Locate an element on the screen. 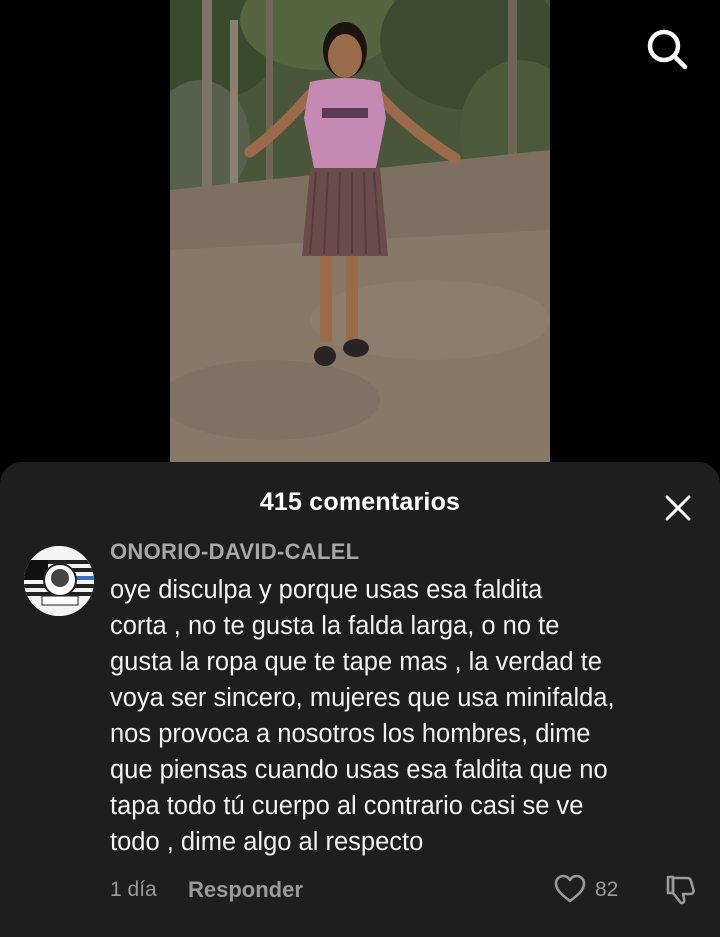 The image size is (720, 937). close-button is located at coordinates (678, 508).